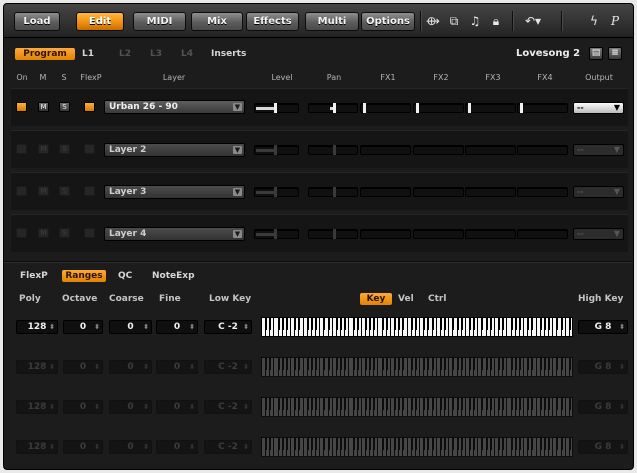  I want to click on key-mode-ctrl: Ctrl, so click(437, 299).